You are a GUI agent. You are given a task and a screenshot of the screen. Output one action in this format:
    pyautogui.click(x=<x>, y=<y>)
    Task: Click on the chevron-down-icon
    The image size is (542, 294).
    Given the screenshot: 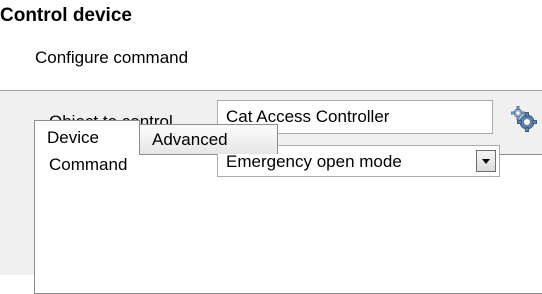 What is the action you would take?
    pyautogui.click(x=486, y=161)
    